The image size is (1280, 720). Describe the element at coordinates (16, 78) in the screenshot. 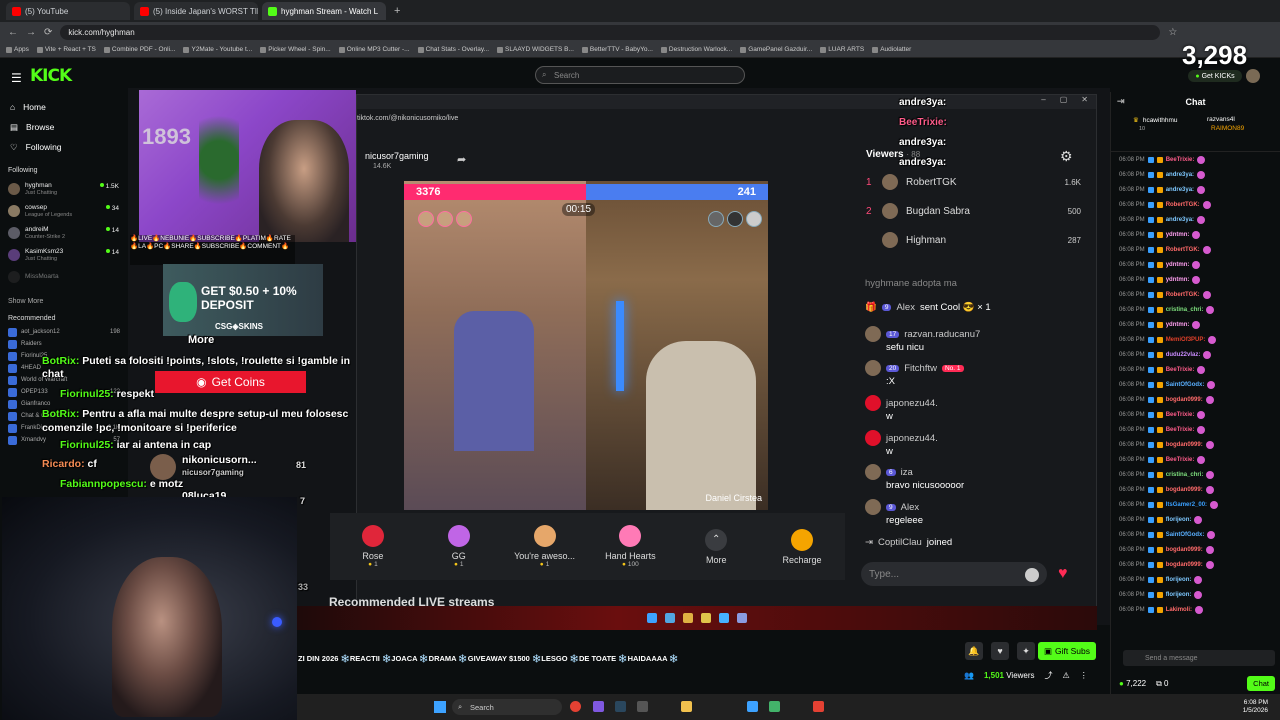

I see `menu-icon: ☰` at that location.